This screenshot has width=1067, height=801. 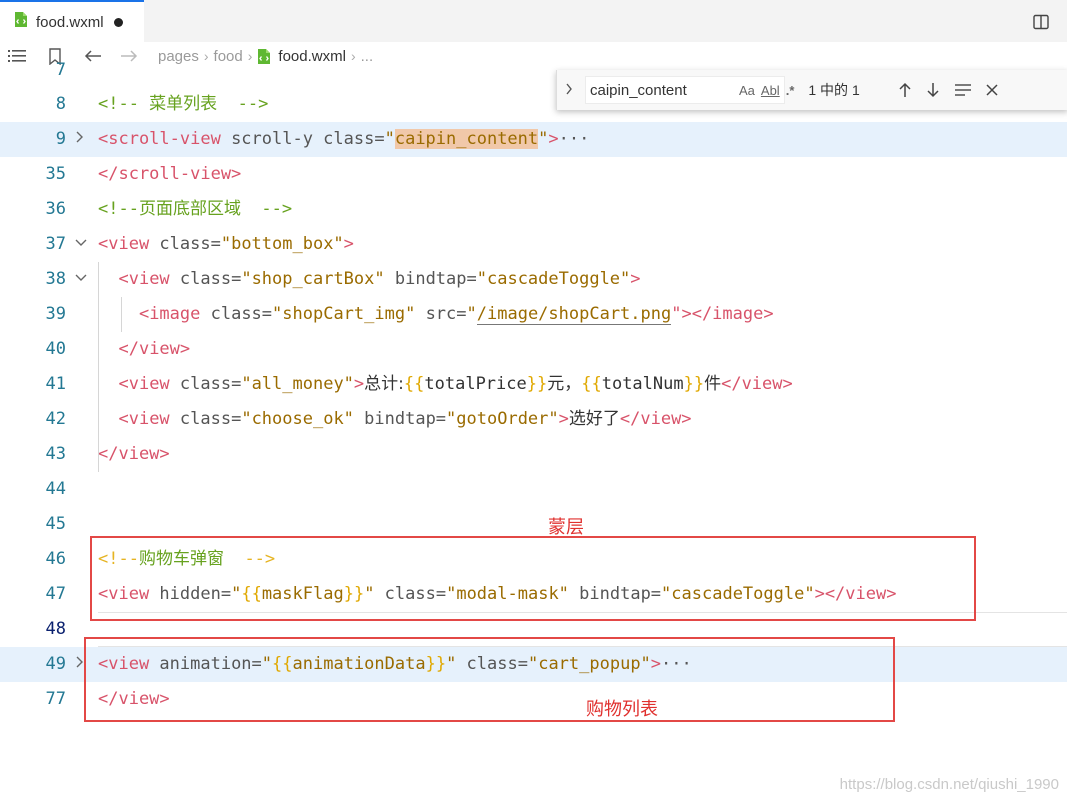 I want to click on line-number: 40, so click(x=55, y=349).